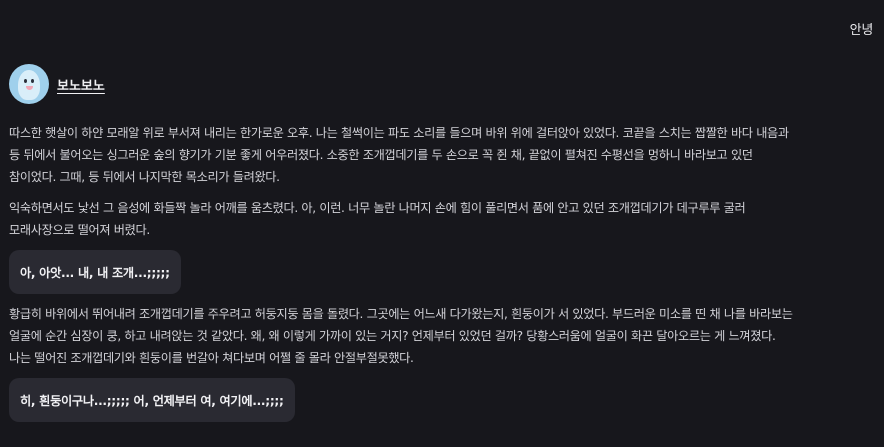 The width and height of the screenshot is (884, 447). Describe the element at coordinates (861, 30) in the screenshot. I see `user-message: 안녕` at that location.